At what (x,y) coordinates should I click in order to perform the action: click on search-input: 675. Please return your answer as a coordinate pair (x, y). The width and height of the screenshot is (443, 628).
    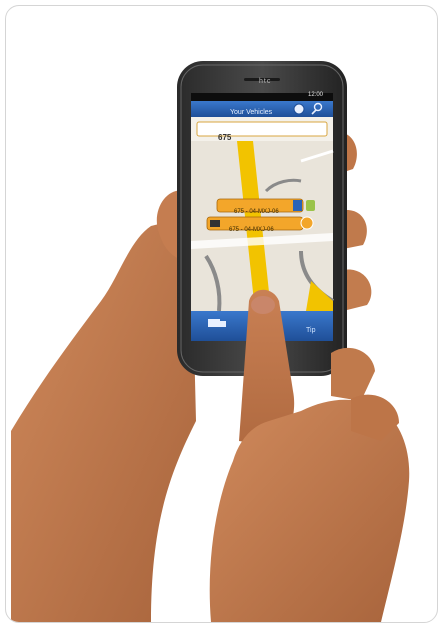
    Looking at the image, I should click on (224, 137).